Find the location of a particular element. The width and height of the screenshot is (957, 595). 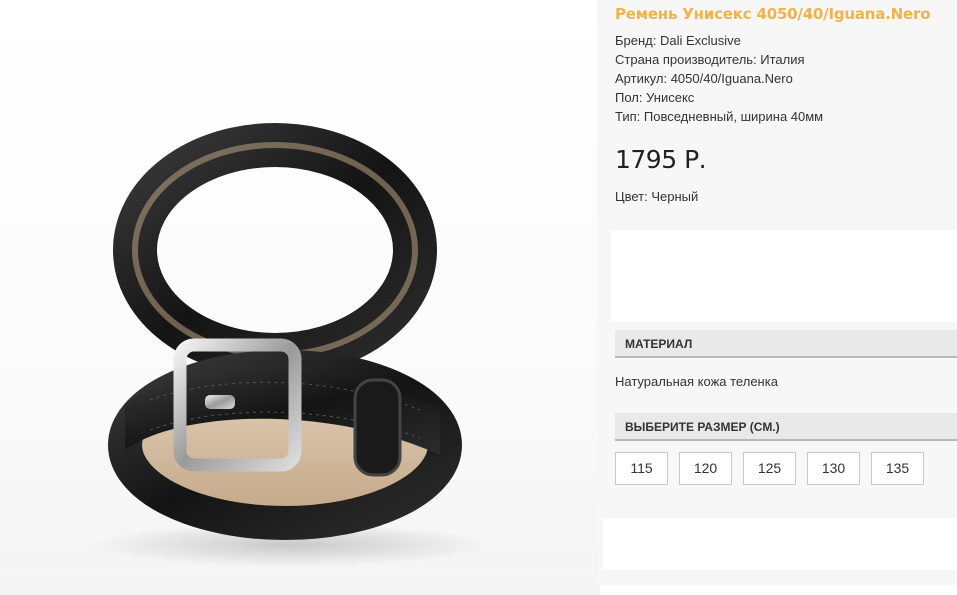

blank-panel is located at coordinates (784, 276).